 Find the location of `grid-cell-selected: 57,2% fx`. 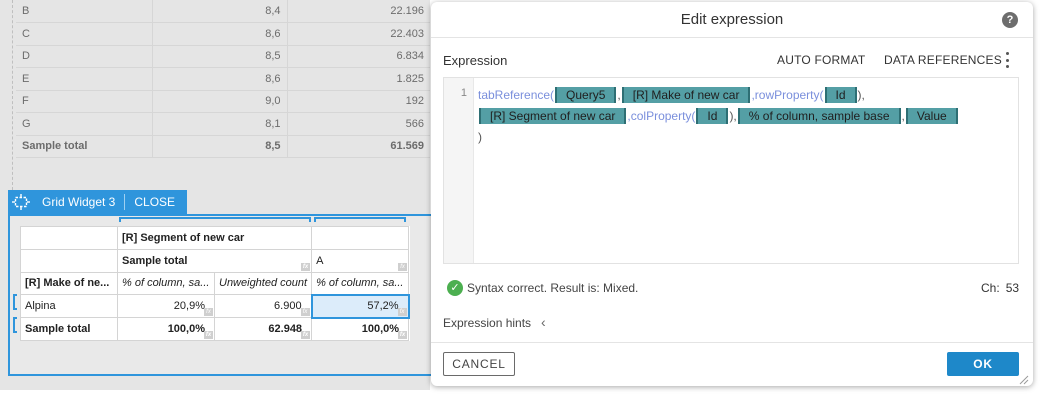

grid-cell-selected: 57,2% fx is located at coordinates (360, 306).